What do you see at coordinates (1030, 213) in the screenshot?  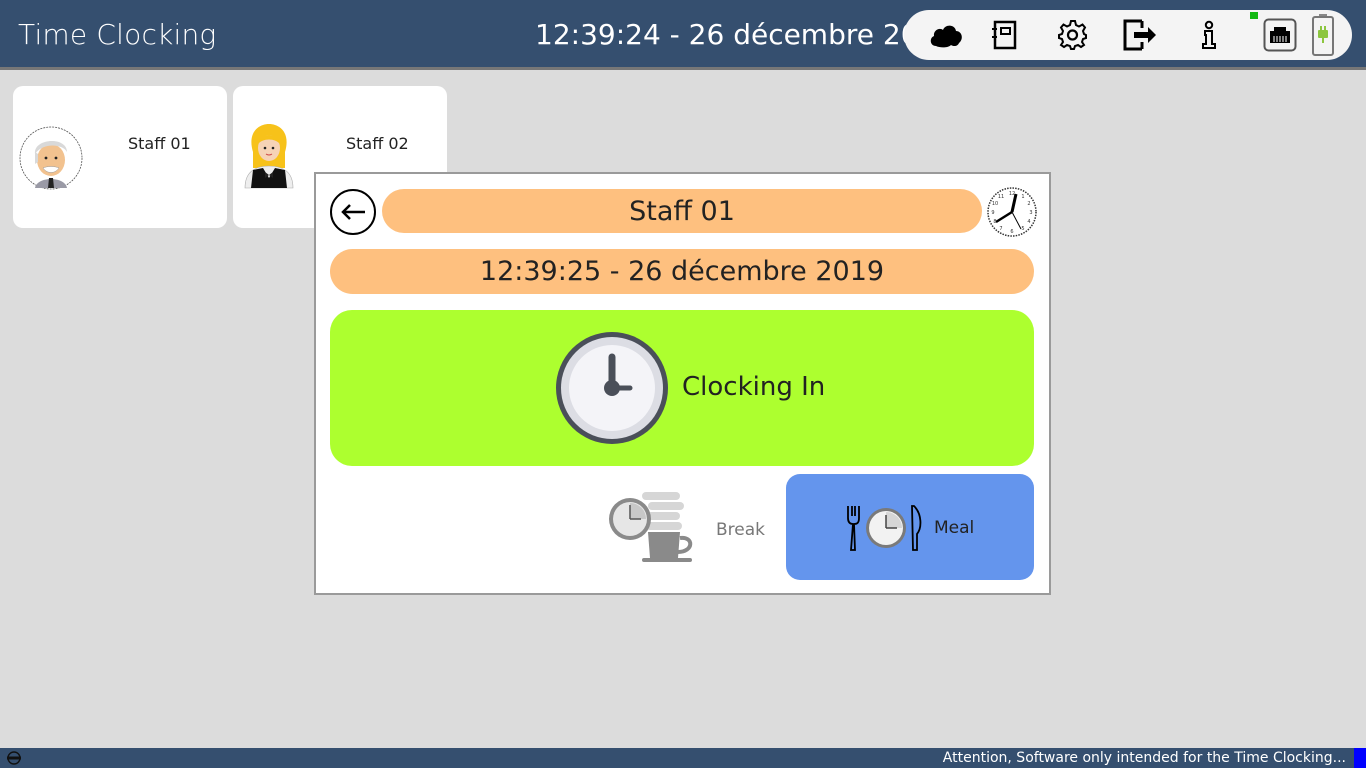 I see `svg-text: 3` at bounding box center [1030, 213].